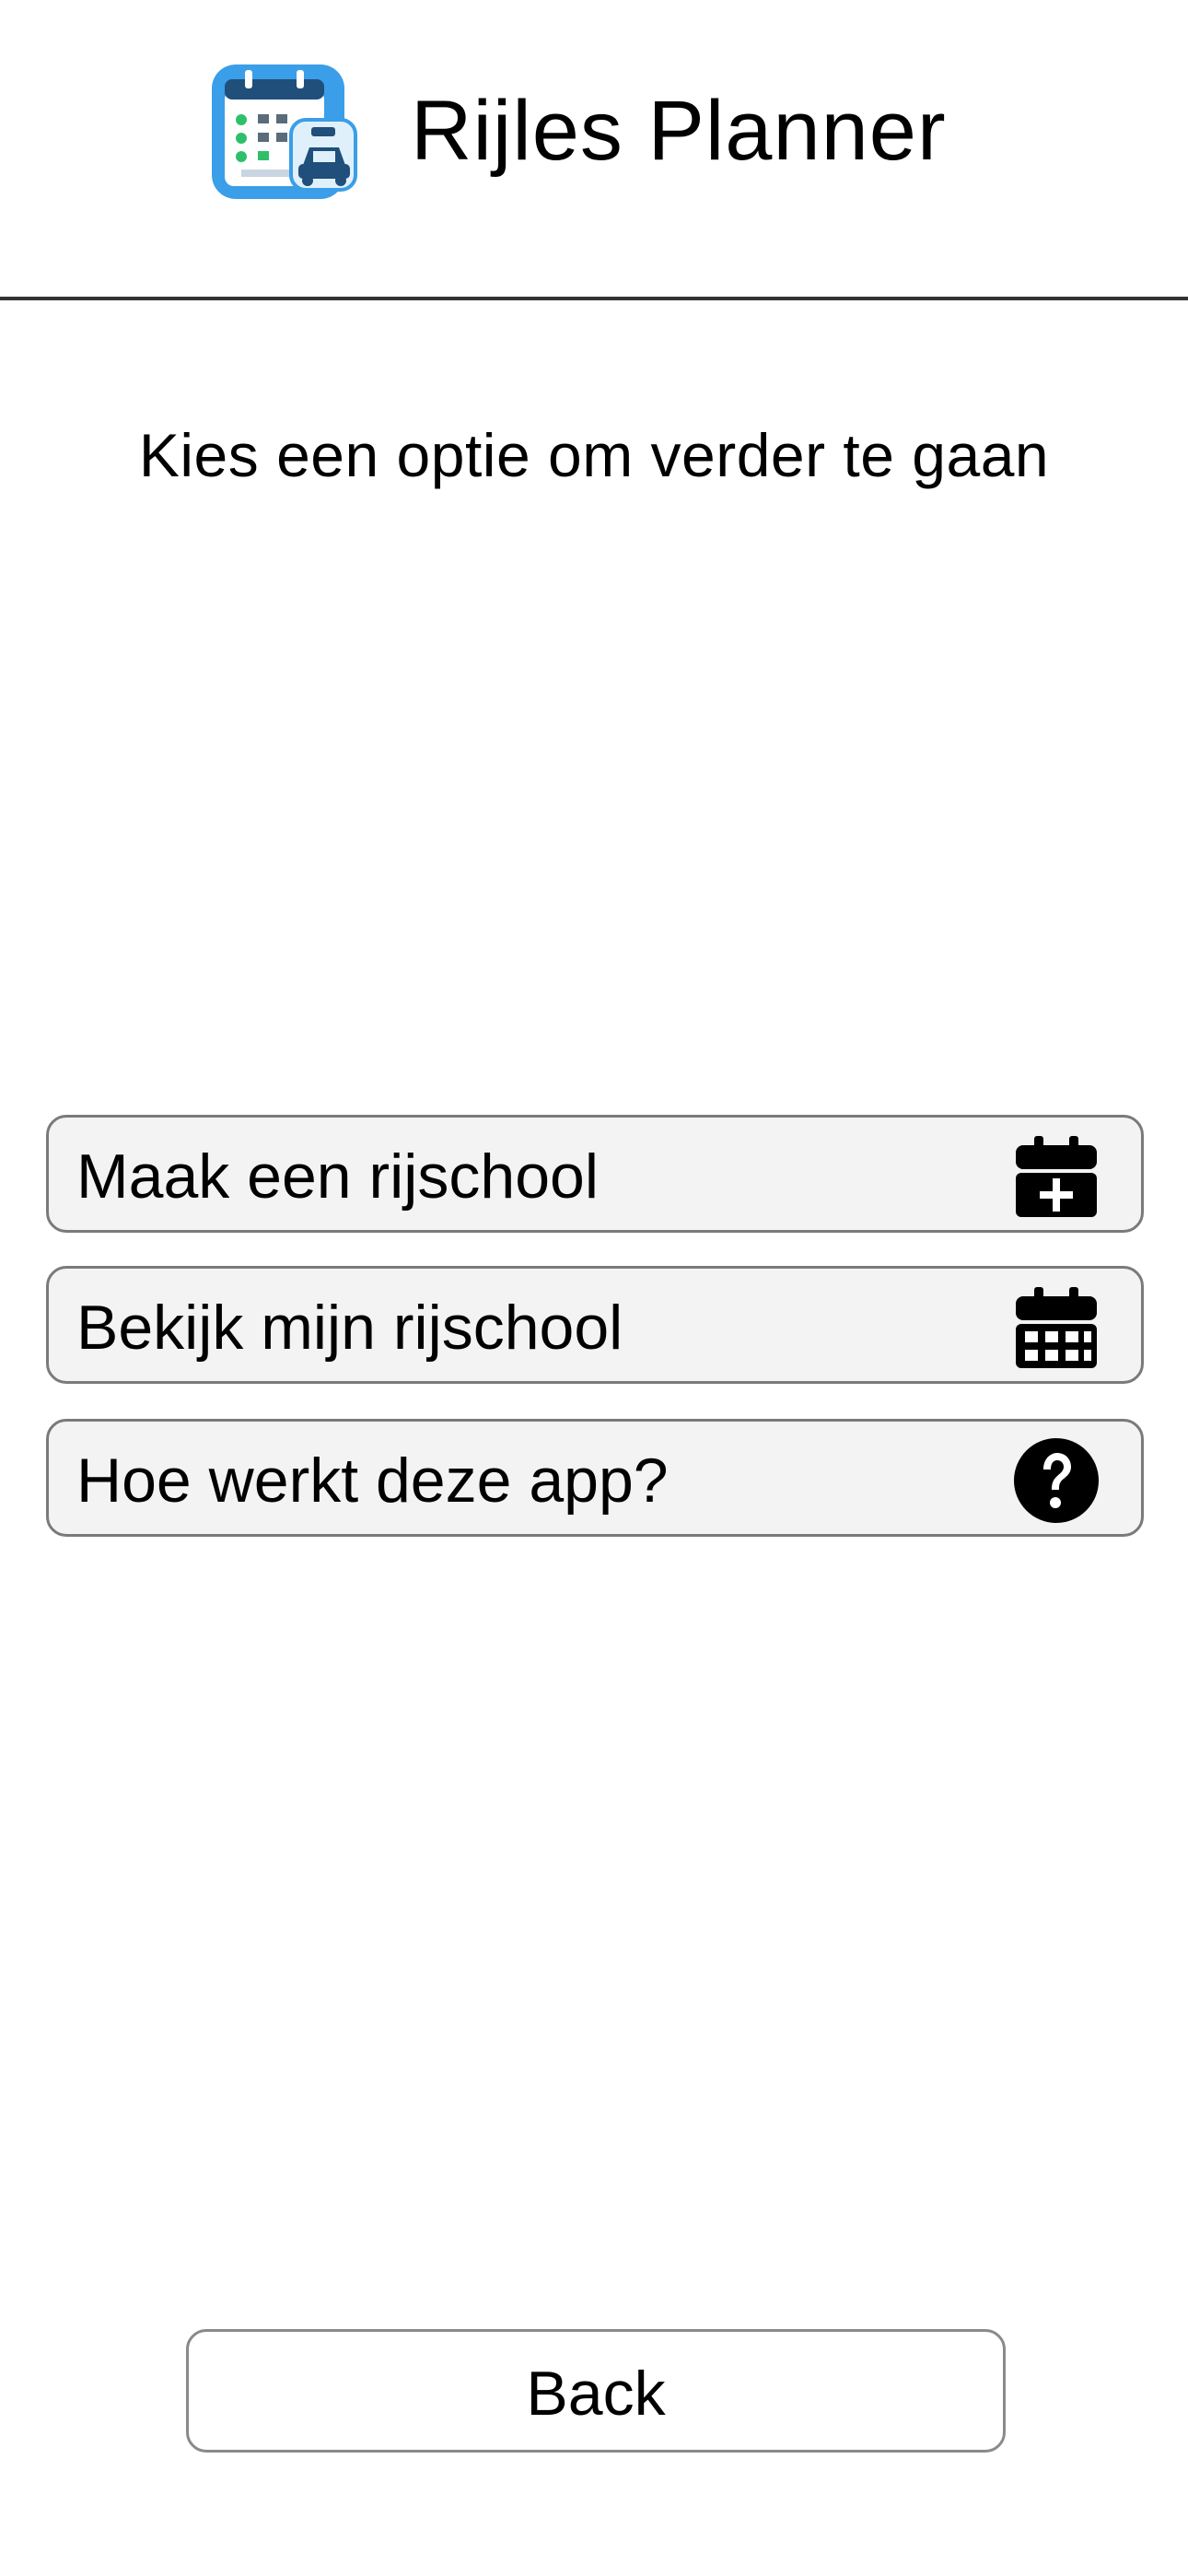 The width and height of the screenshot is (1188, 2576). What do you see at coordinates (596, 2394) in the screenshot?
I see `back-button-label: Back` at bounding box center [596, 2394].